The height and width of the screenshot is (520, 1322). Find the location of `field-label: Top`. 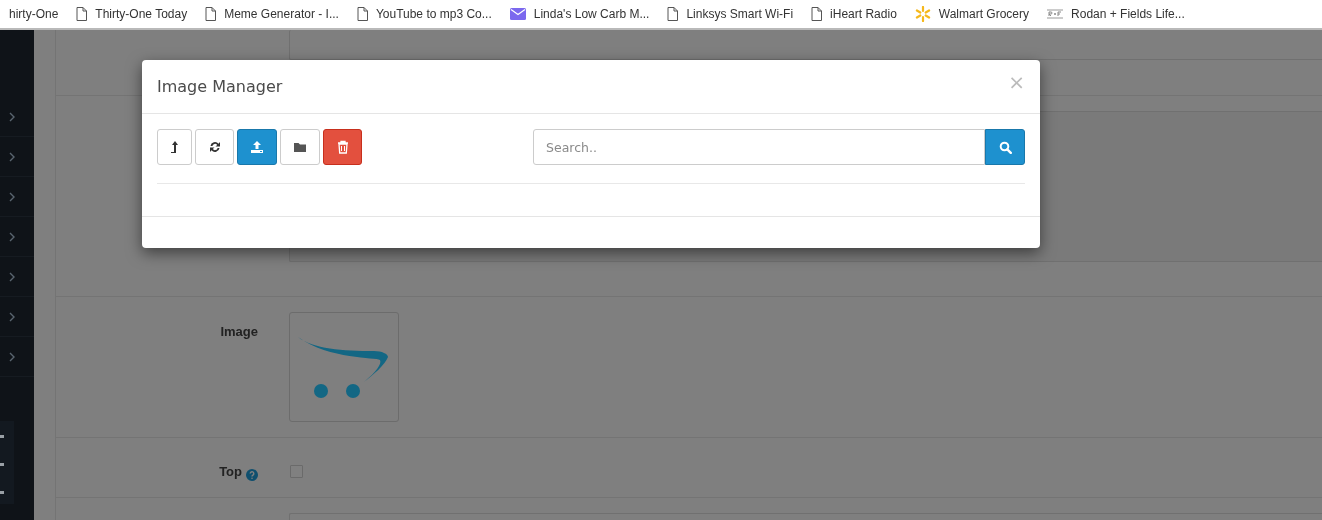

field-label: Top is located at coordinates (230, 471).